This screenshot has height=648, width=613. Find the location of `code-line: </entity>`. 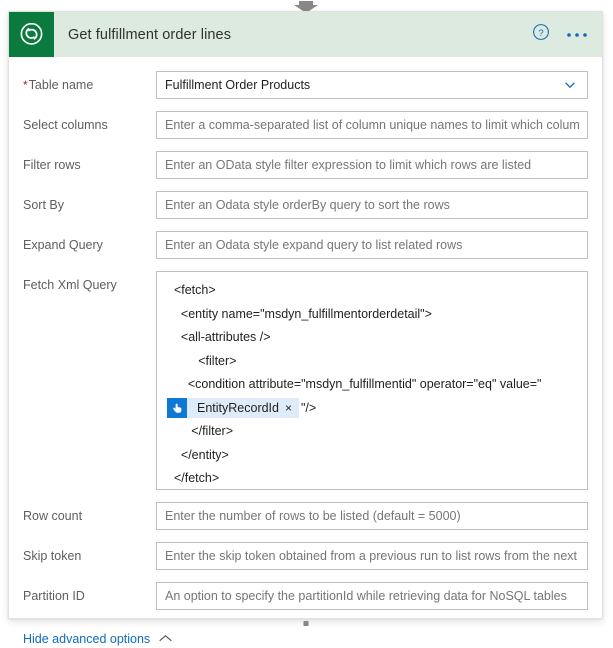

code-line: </entity> is located at coordinates (198, 454).